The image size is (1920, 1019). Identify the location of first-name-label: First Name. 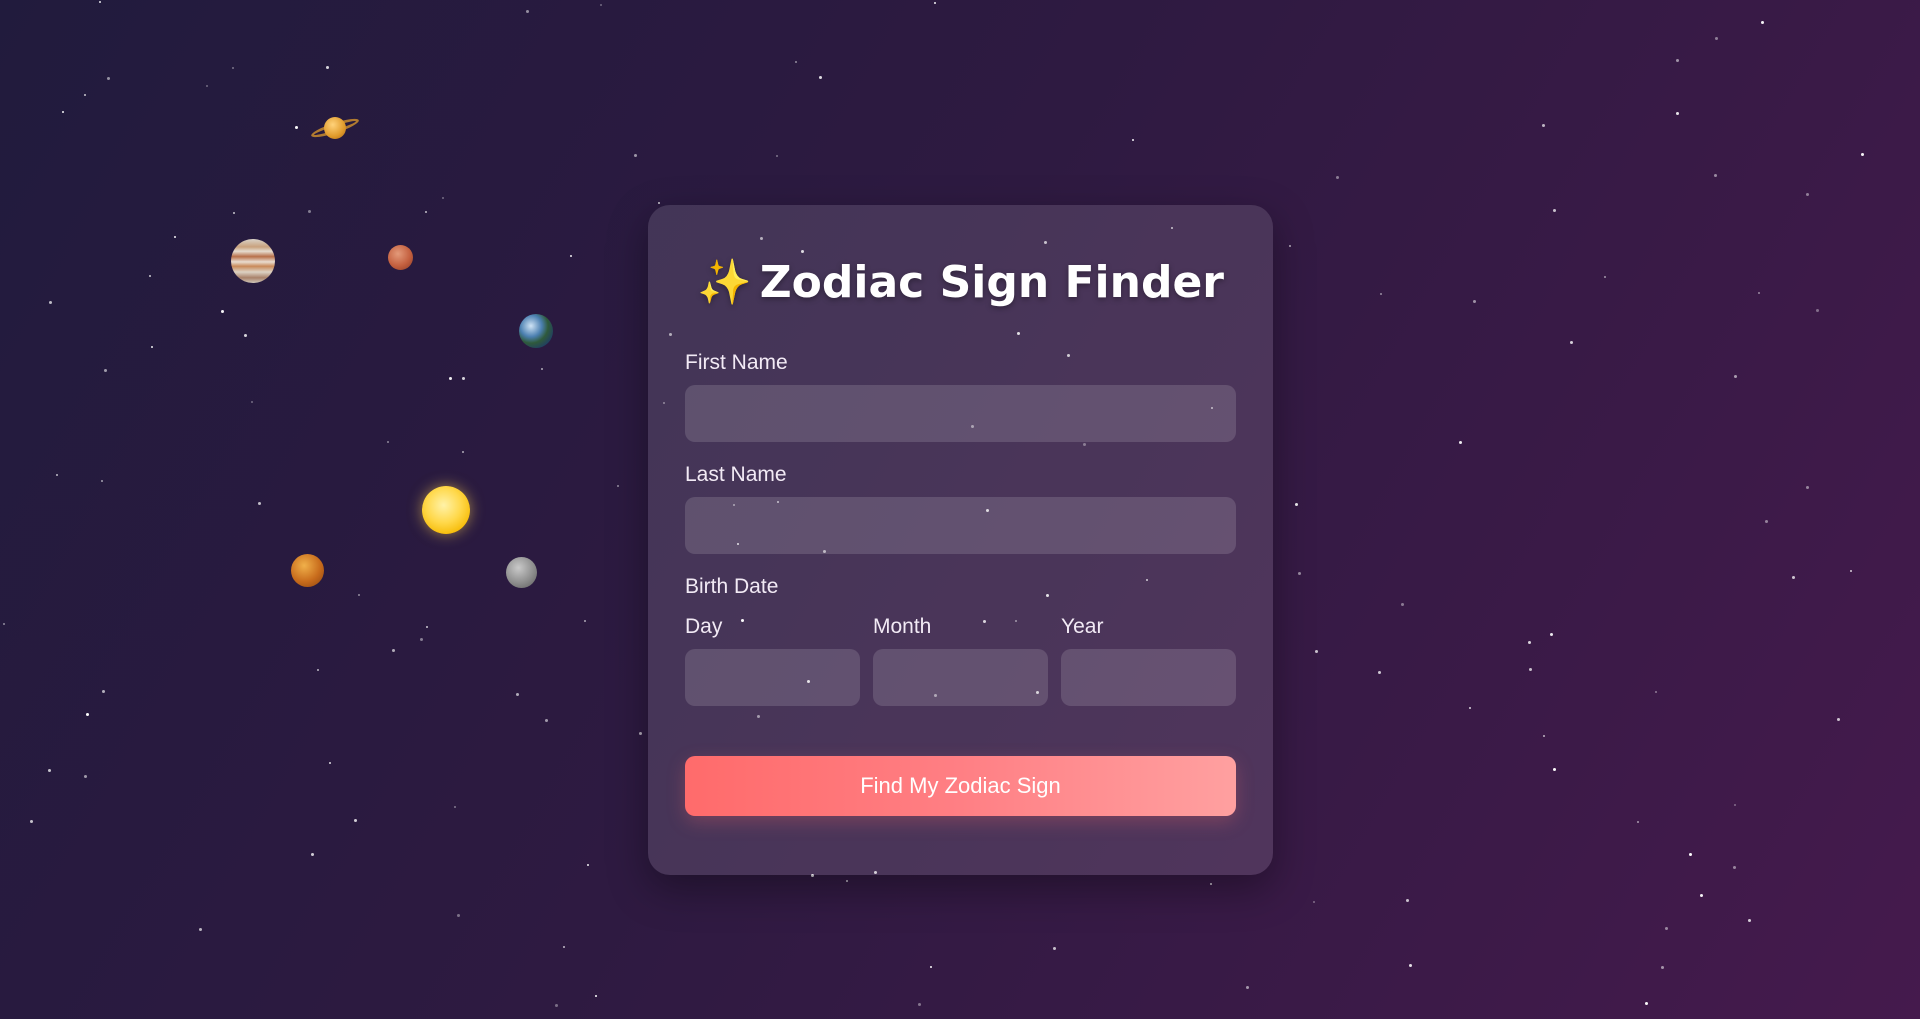
(736, 362).